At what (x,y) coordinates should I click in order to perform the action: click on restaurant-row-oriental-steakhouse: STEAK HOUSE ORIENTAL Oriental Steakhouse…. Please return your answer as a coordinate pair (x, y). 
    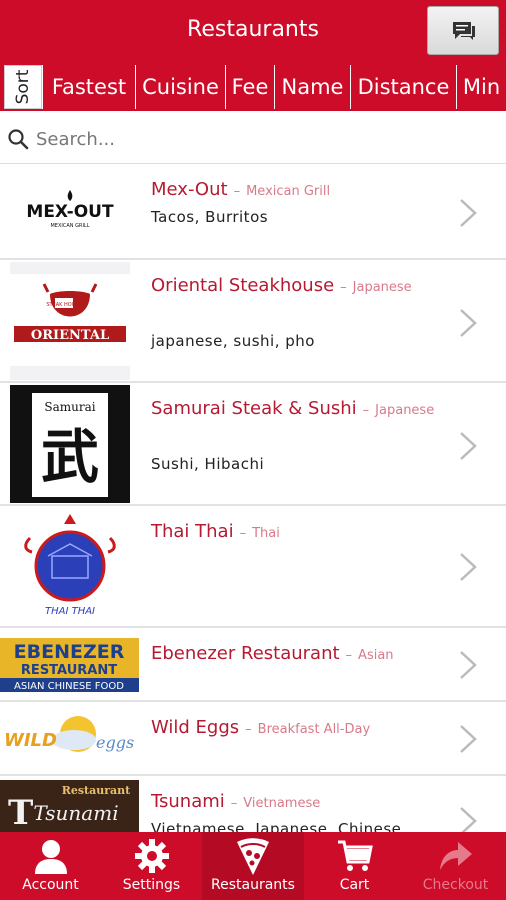
    Looking at the image, I should click on (253, 321).